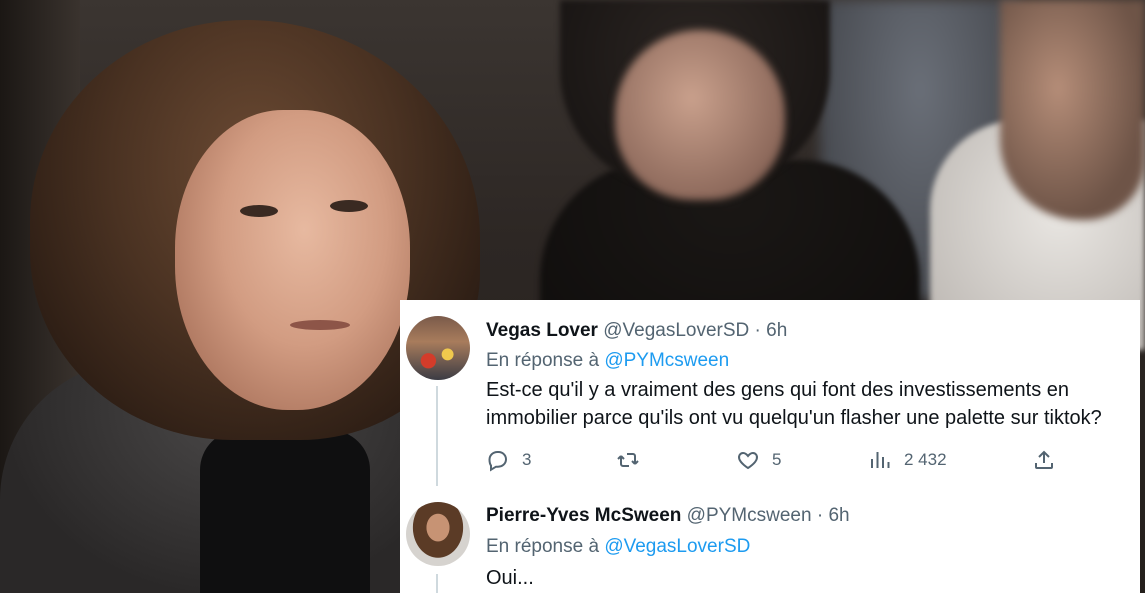 This screenshot has height=593, width=1145. What do you see at coordinates (349, 206) in the screenshot?
I see `foreground-man-right-eye` at bounding box center [349, 206].